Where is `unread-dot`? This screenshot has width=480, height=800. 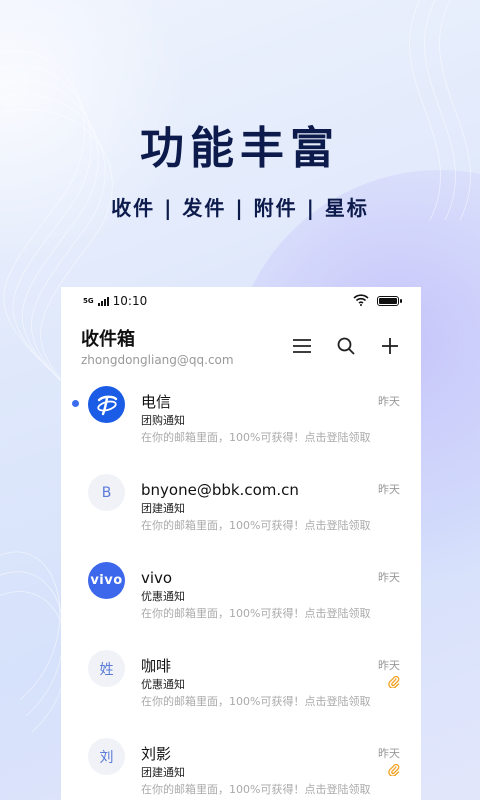
unread-dot is located at coordinates (75, 403).